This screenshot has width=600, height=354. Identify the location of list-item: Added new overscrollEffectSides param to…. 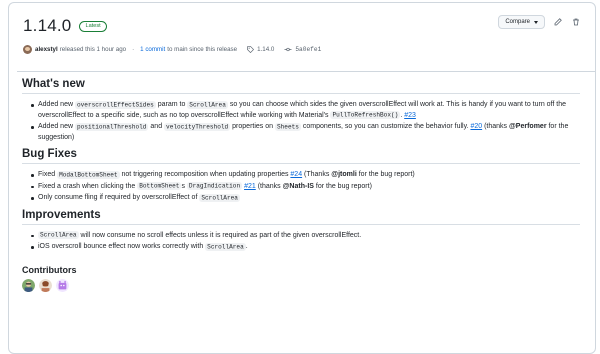
(301, 110).